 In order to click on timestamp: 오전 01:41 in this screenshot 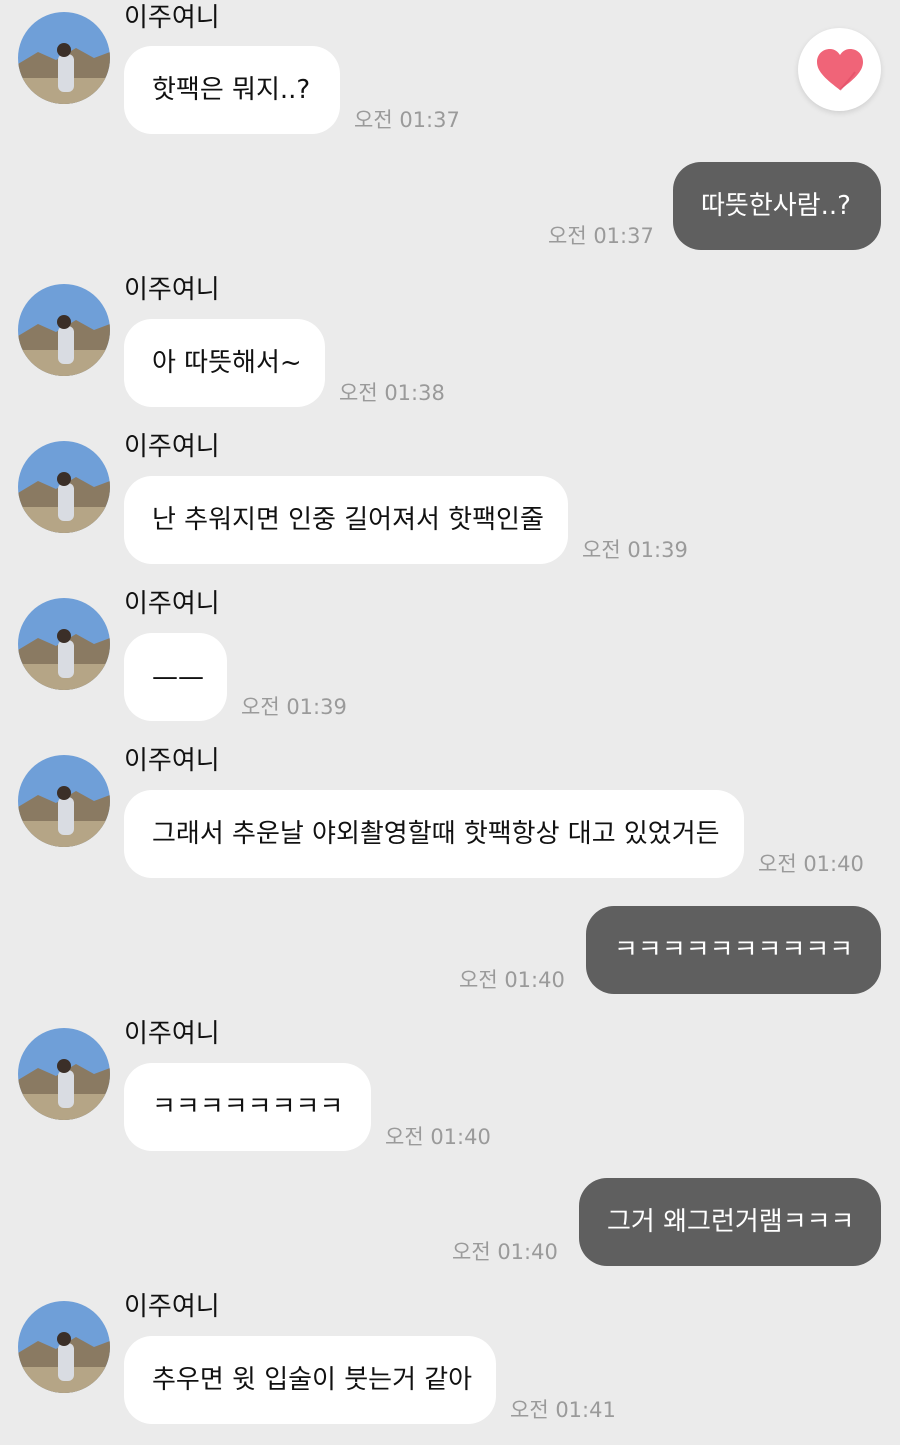, I will do `click(563, 1410)`.